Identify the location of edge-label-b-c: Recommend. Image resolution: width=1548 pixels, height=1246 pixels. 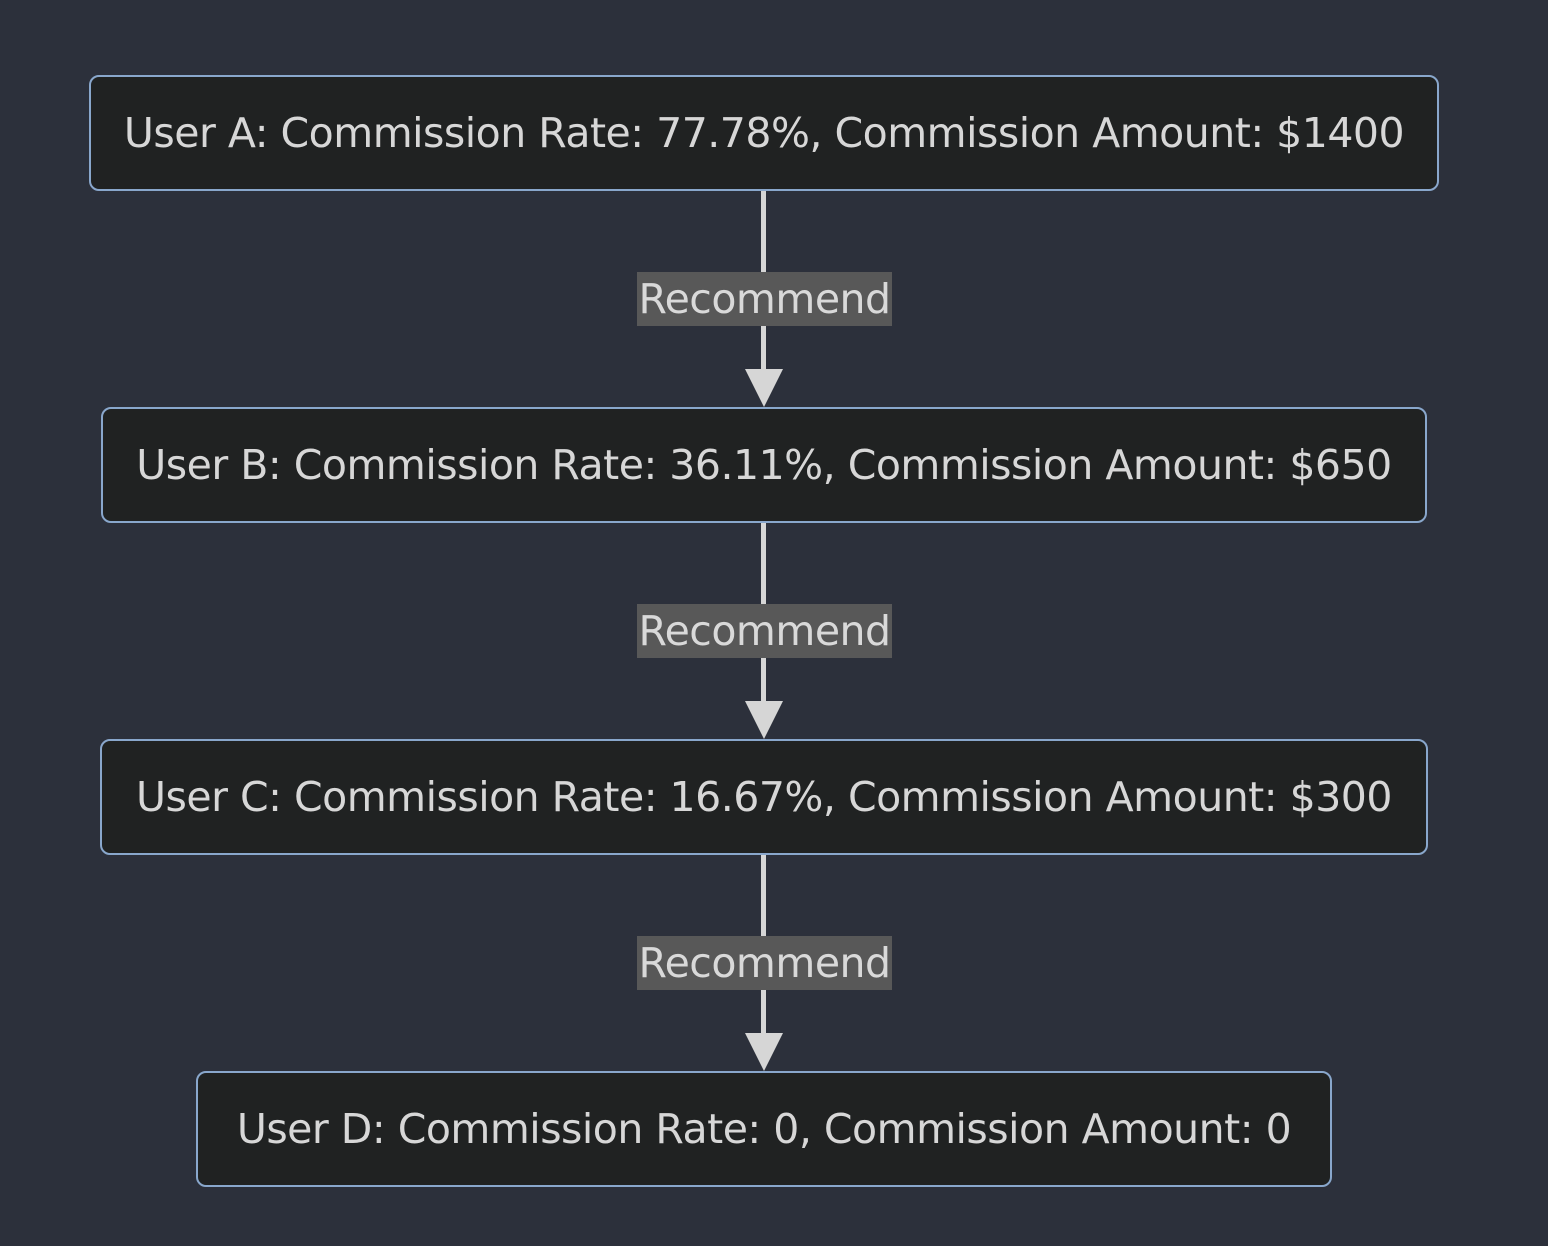
(764, 631).